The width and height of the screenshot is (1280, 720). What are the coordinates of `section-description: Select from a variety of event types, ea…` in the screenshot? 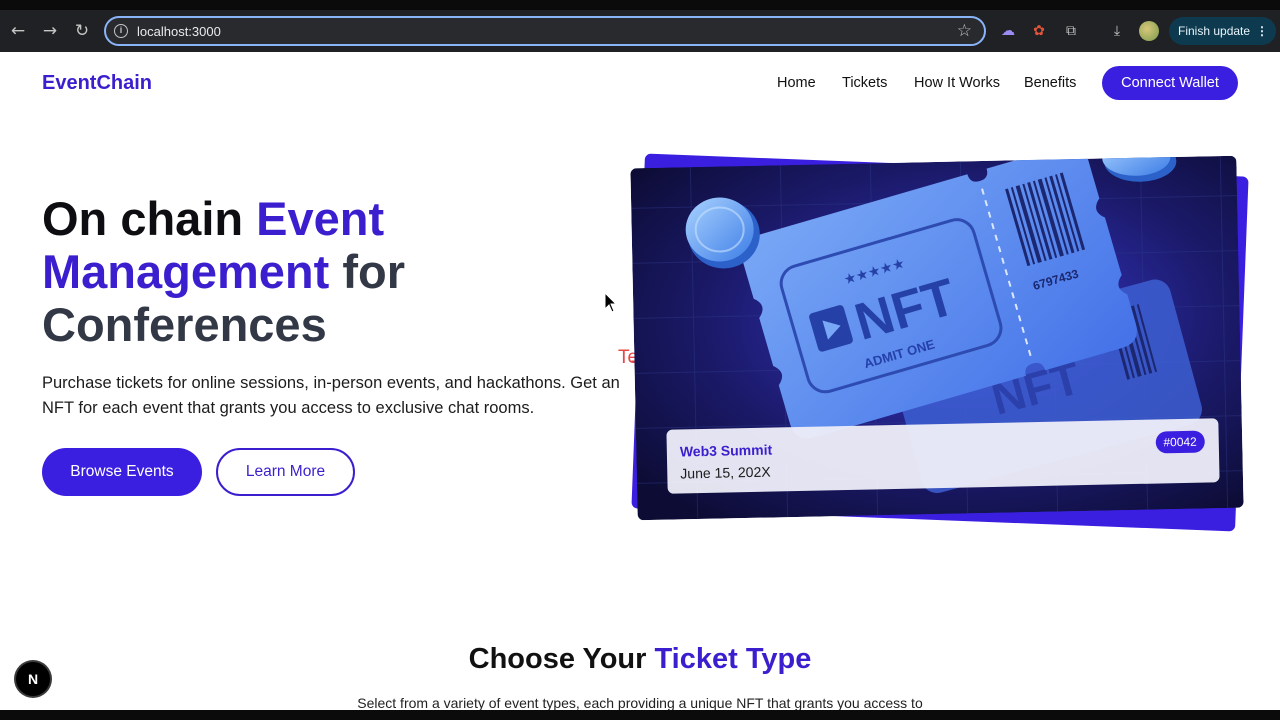 It's located at (640, 703).